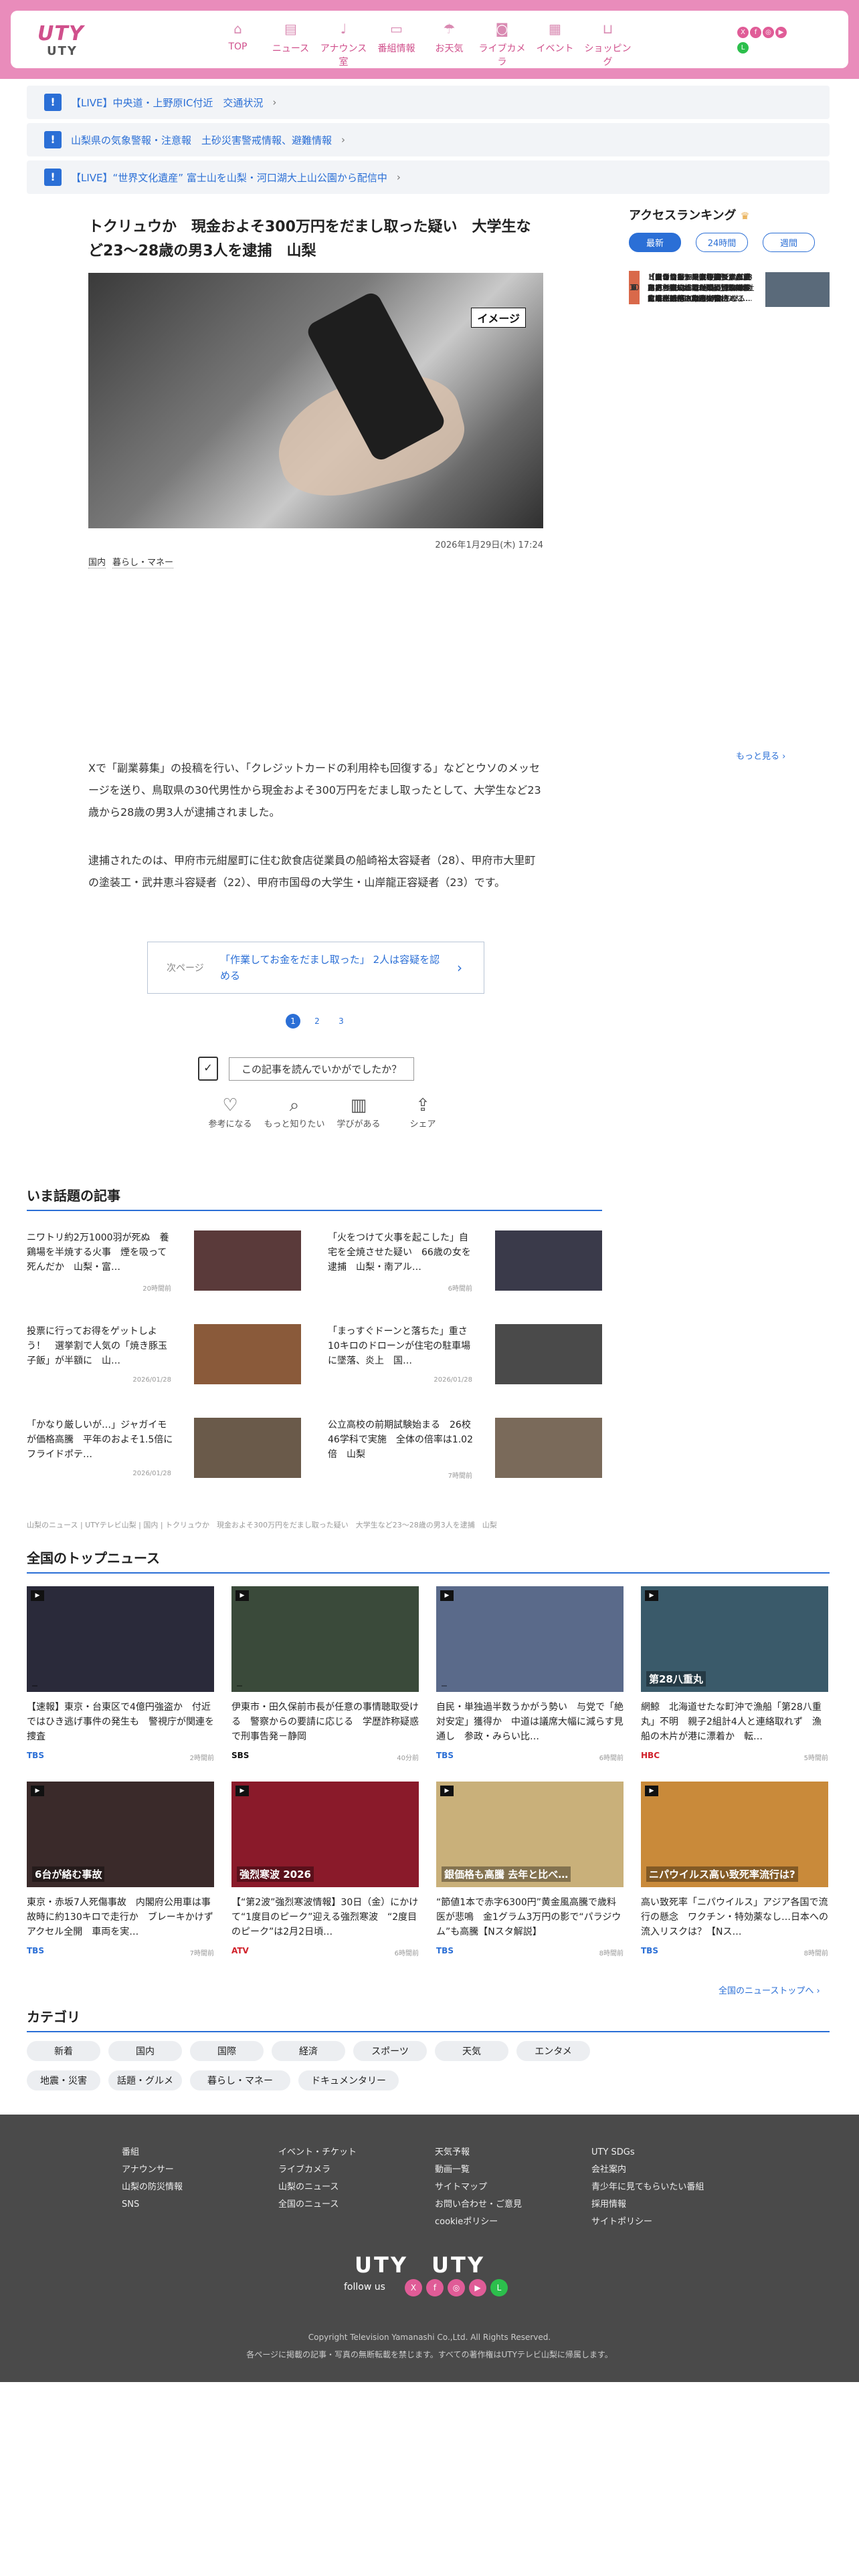 The width and height of the screenshot is (859, 2576). What do you see at coordinates (423, 1112) in the screenshot?
I see `share-button: ⇪ シェア` at bounding box center [423, 1112].